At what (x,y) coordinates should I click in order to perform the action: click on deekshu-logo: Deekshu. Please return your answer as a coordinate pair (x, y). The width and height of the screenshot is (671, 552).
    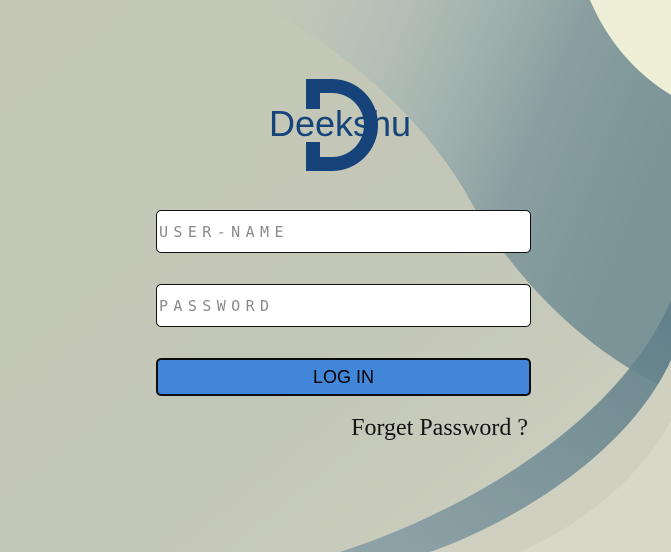
    Looking at the image, I should click on (340, 125).